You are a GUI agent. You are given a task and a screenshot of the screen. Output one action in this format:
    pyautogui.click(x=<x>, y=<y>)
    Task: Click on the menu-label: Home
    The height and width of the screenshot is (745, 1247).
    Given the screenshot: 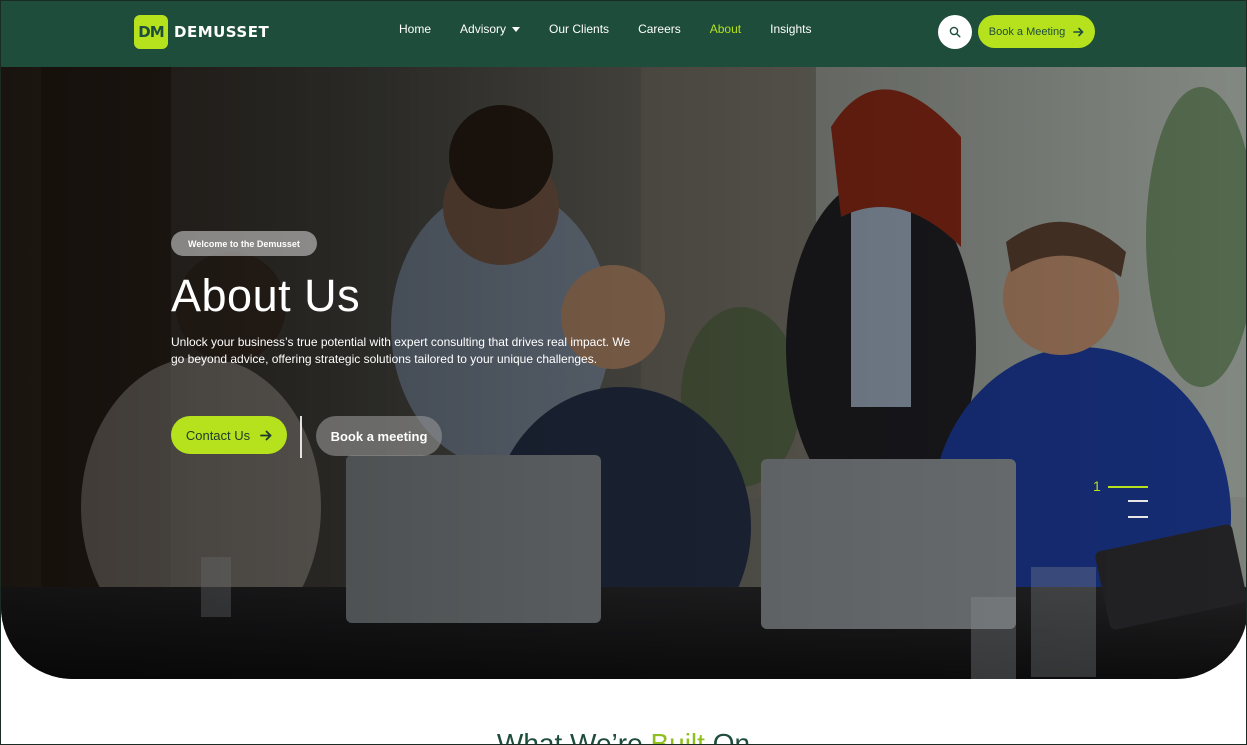 What is the action you would take?
    pyautogui.click(x=415, y=29)
    